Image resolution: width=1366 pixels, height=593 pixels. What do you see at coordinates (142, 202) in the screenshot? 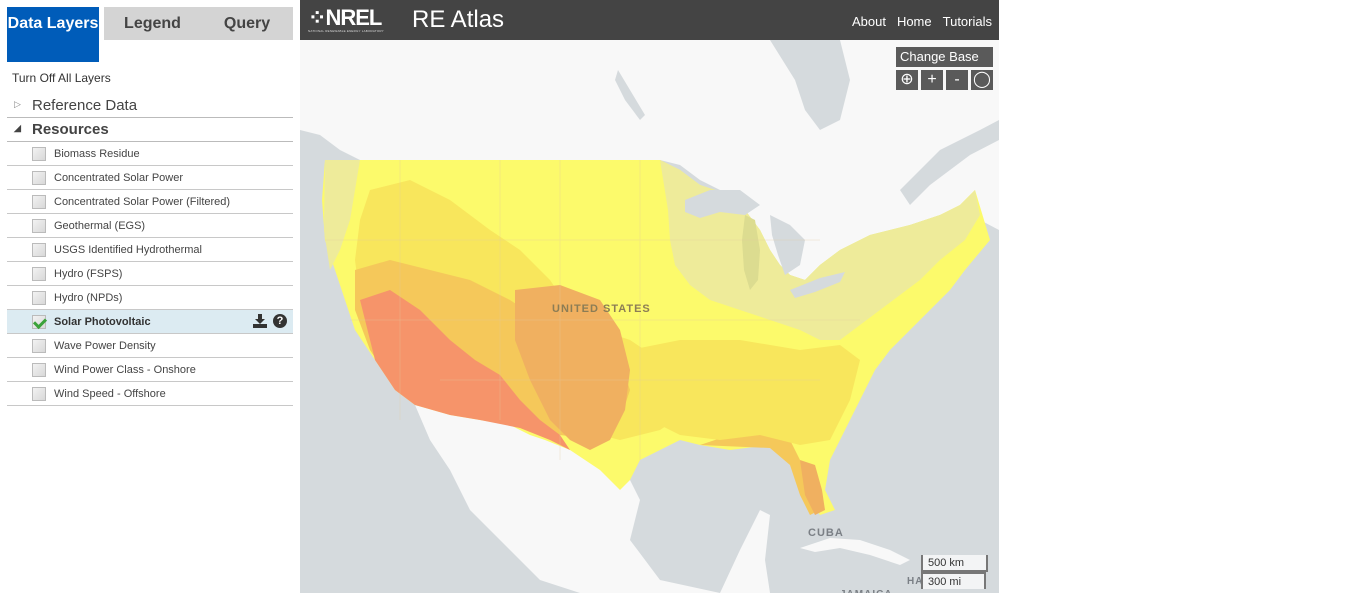
I see `layer-label: Concentrated Solar Power (Filtered)` at bounding box center [142, 202].